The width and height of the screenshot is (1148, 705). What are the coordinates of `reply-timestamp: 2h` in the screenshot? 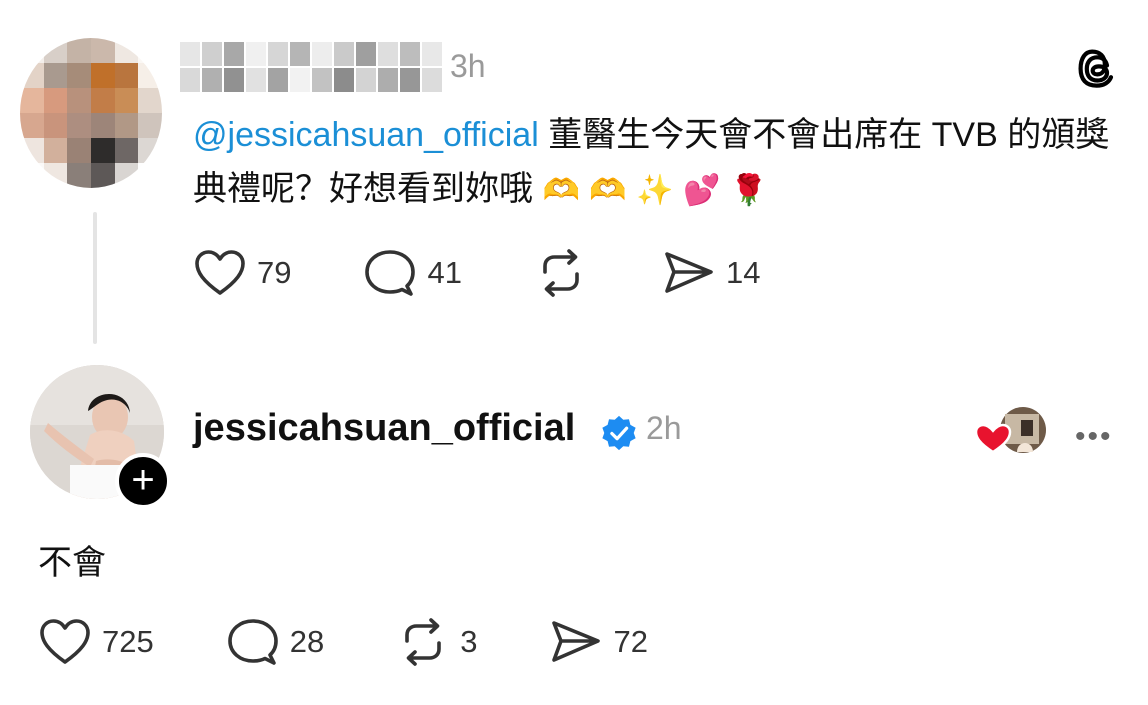 It's located at (664, 428).